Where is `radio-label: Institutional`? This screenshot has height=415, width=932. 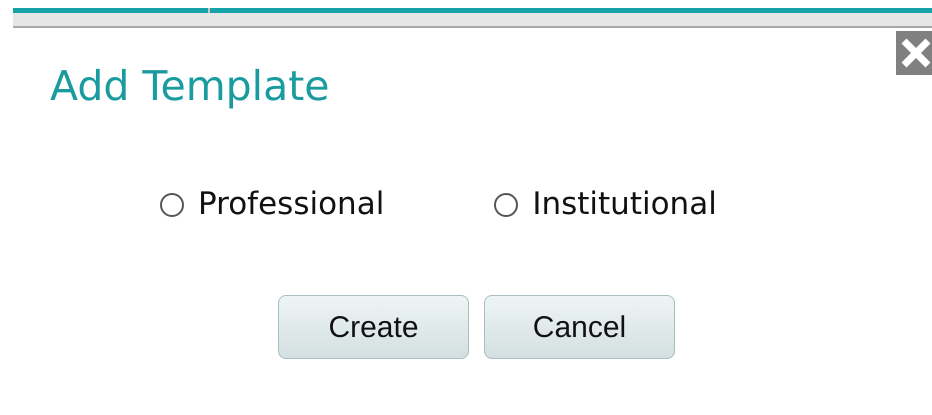 radio-label: Institutional is located at coordinates (624, 204).